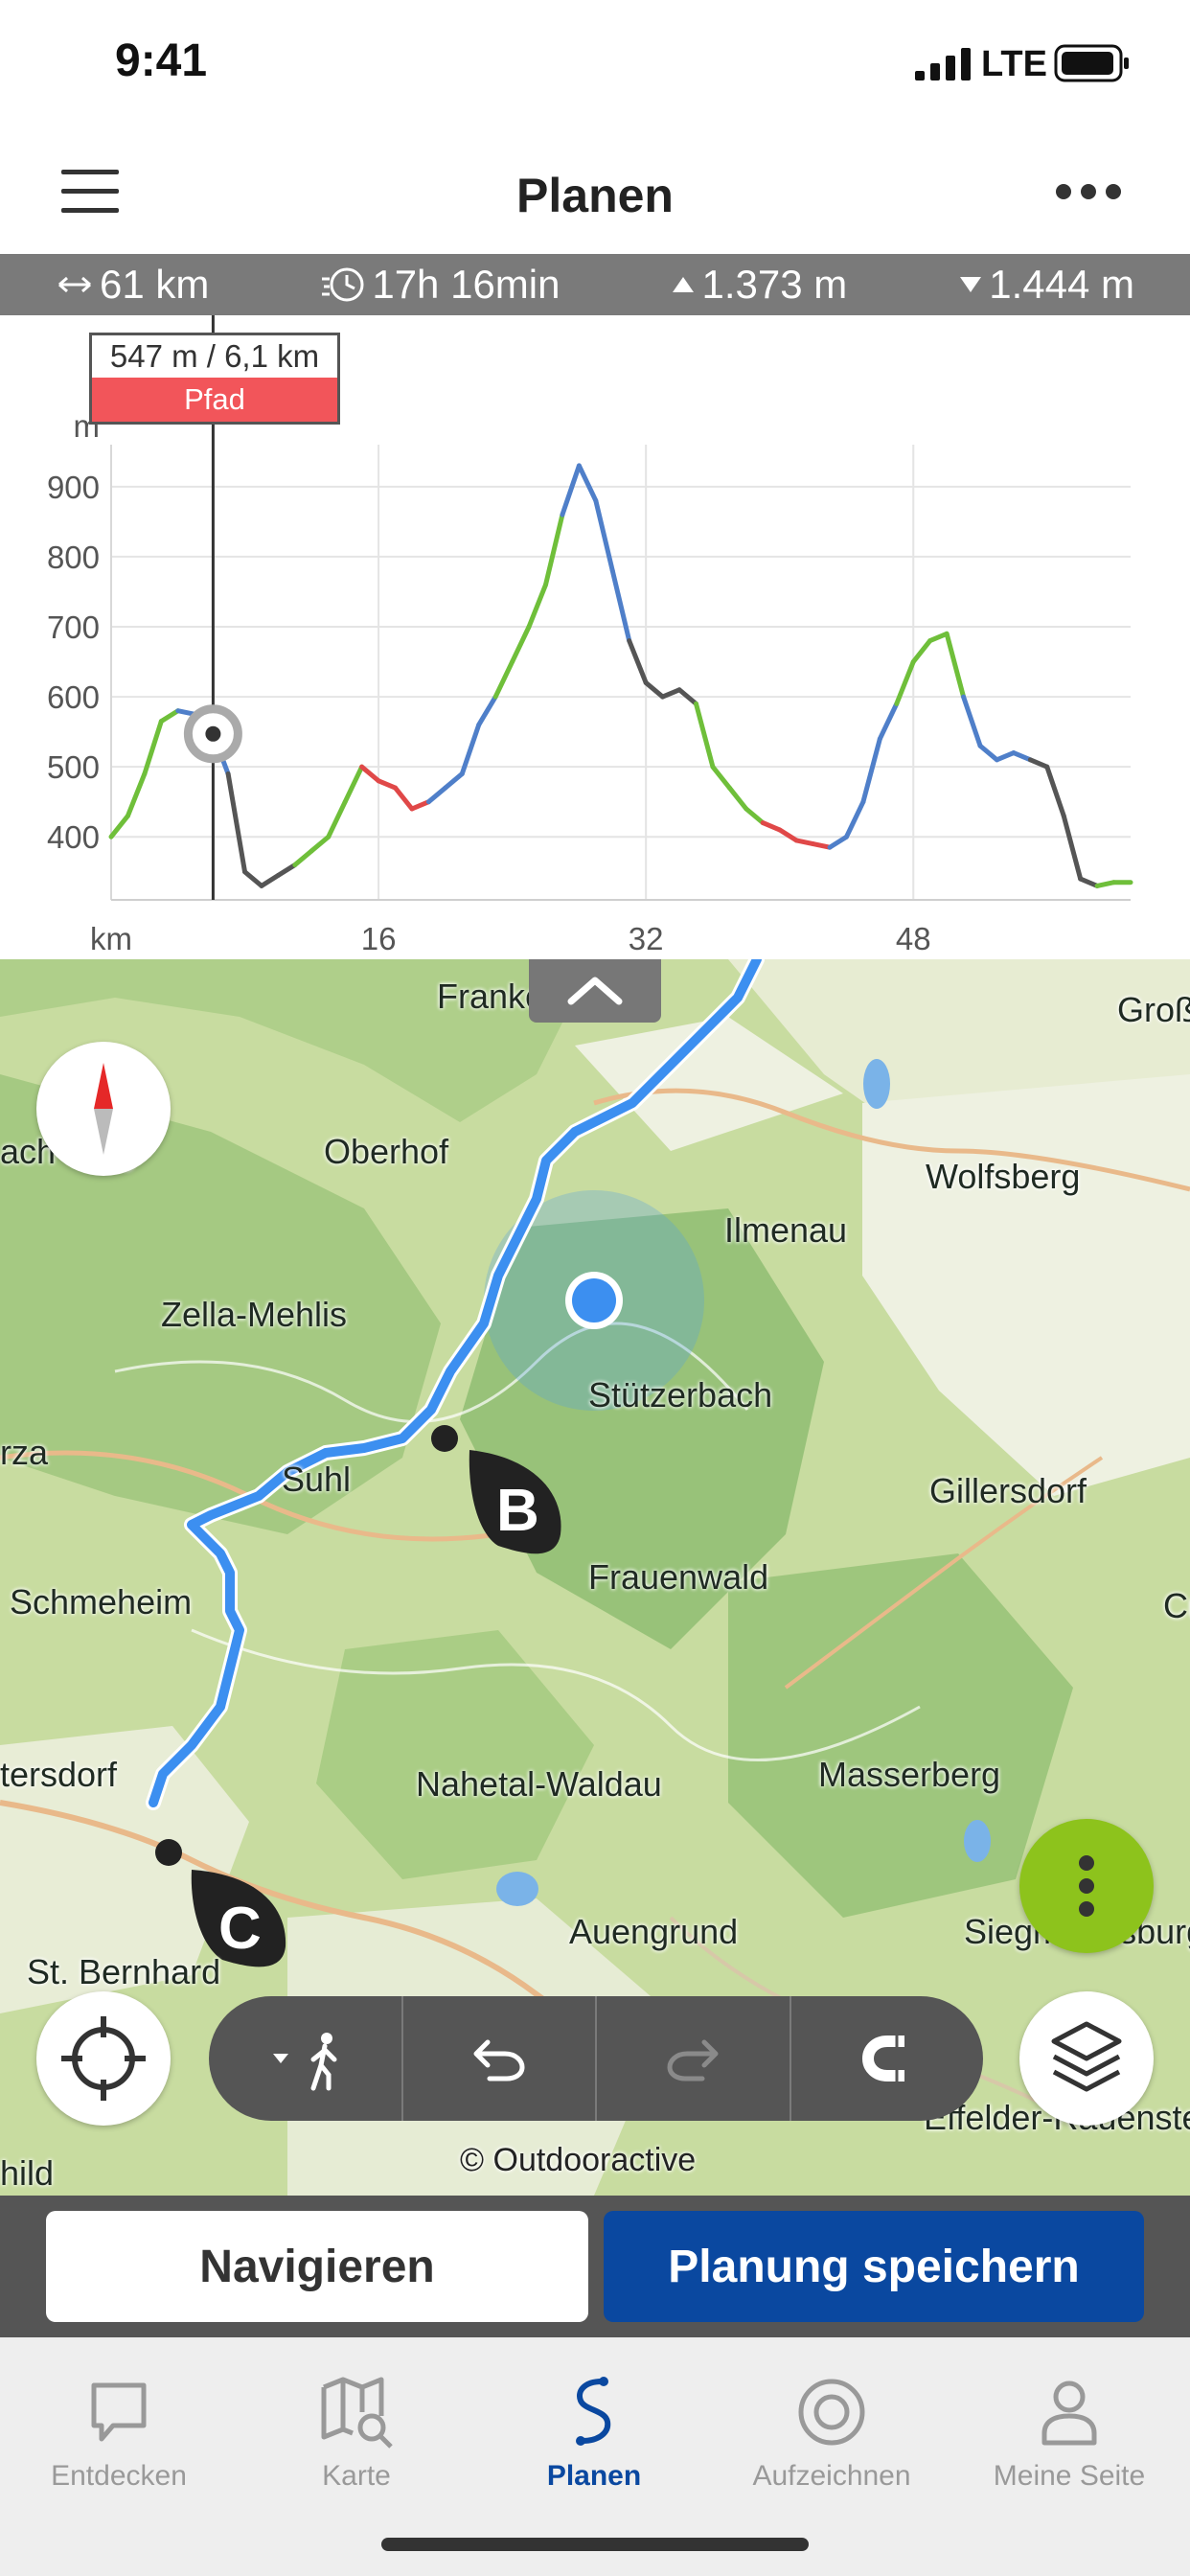  I want to click on elevation-tooltip: 547 m / 6,1 km Pfad, so click(214, 379).